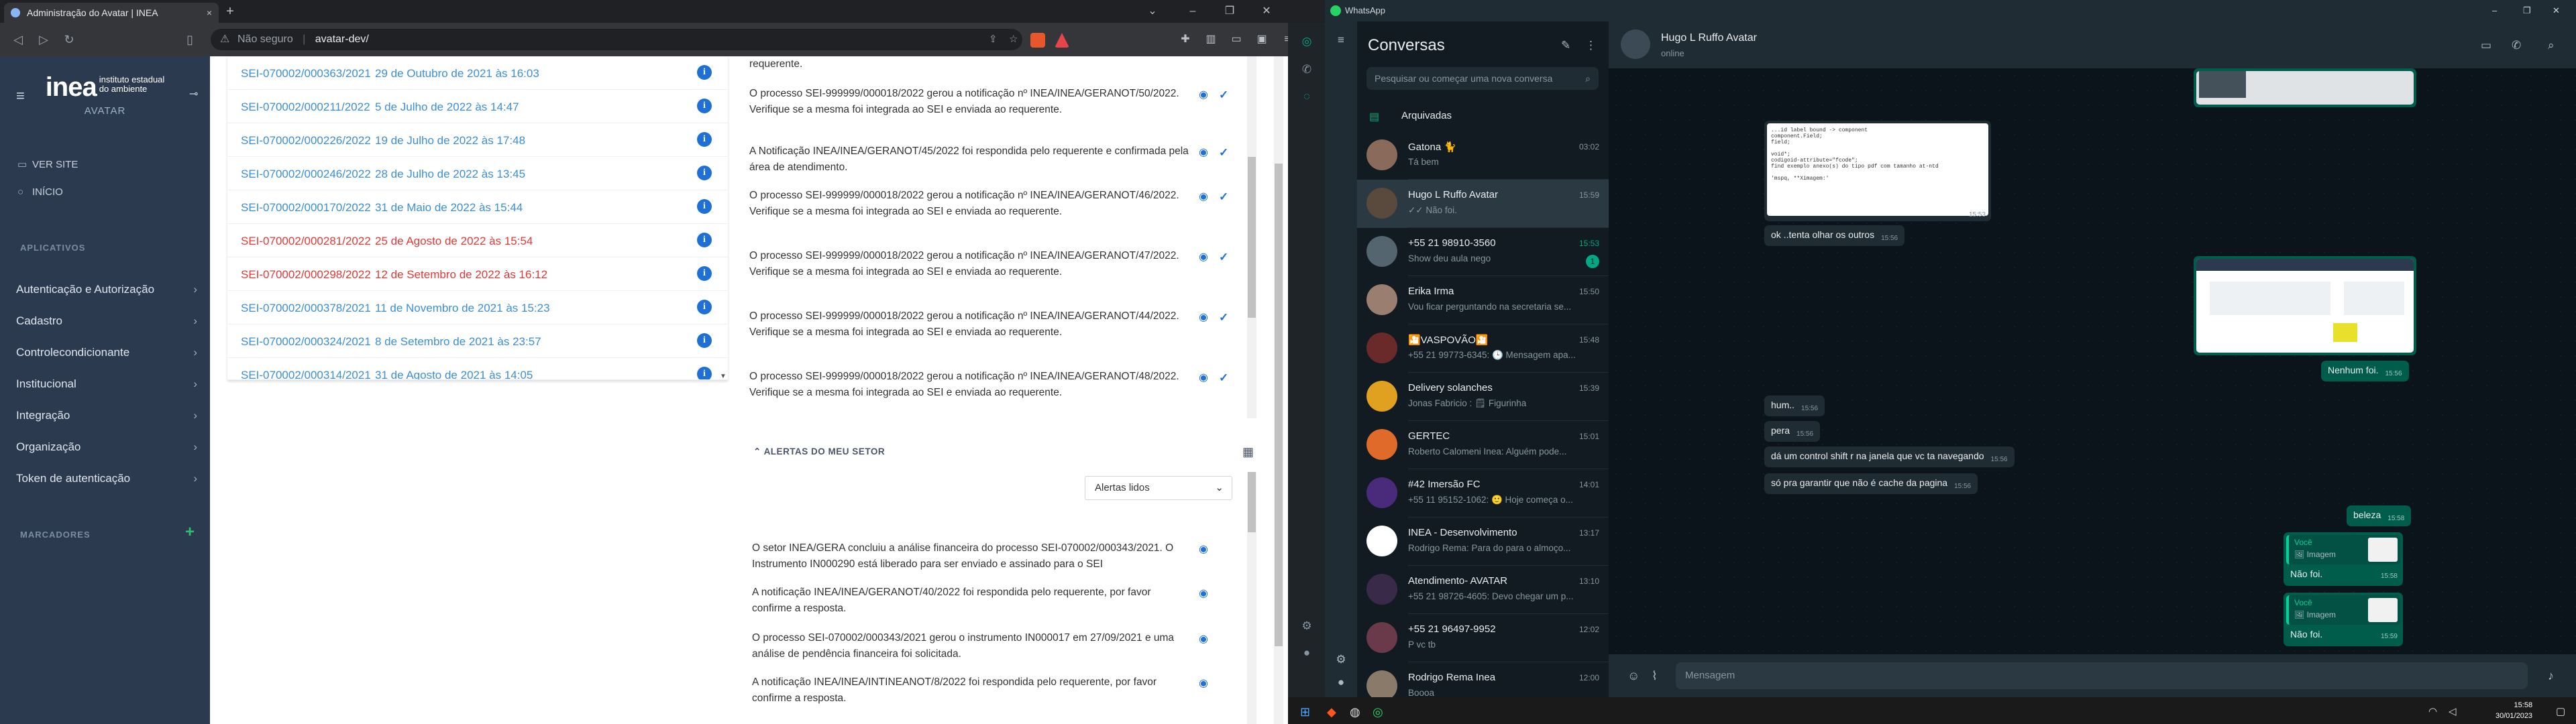 This screenshot has width=2576, height=724. What do you see at coordinates (1483, 204) in the screenshot?
I see `chat-list-item: Hugo L Ruffo Avatar ✓✓ Não foi. 15:59` at bounding box center [1483, 204].